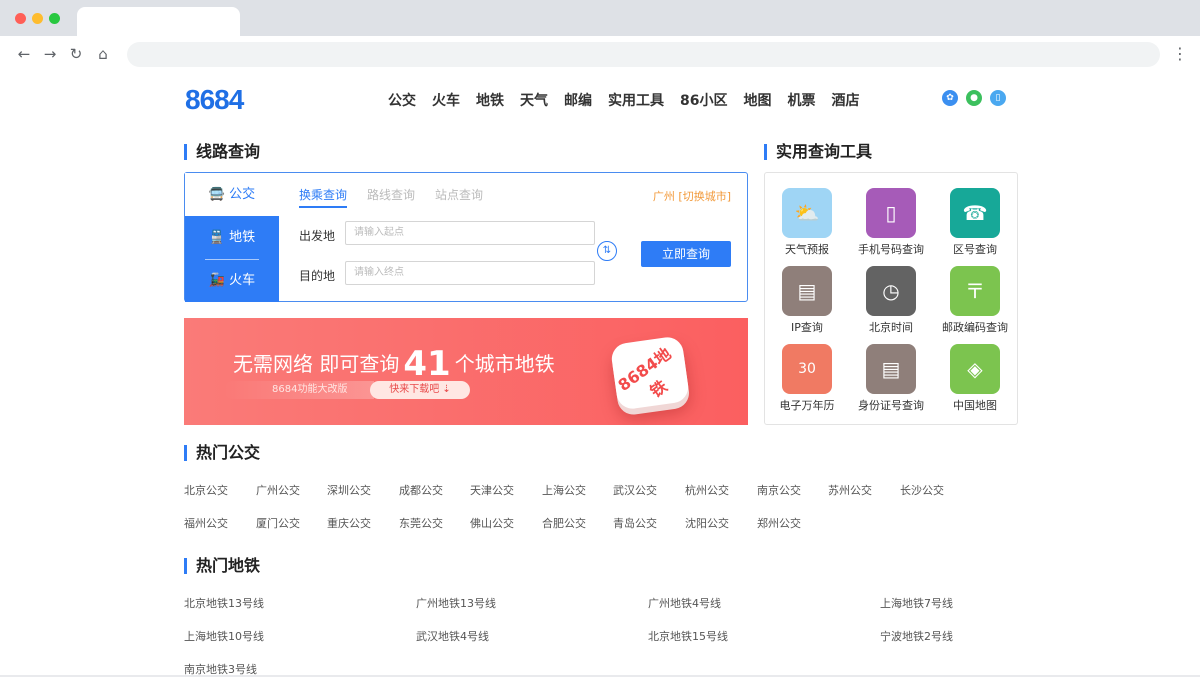  What do you see at coordinates (707, 490) in the screenshot?
I see `hot-bus-link: 杭州公交` at bounding box center [707, 490].